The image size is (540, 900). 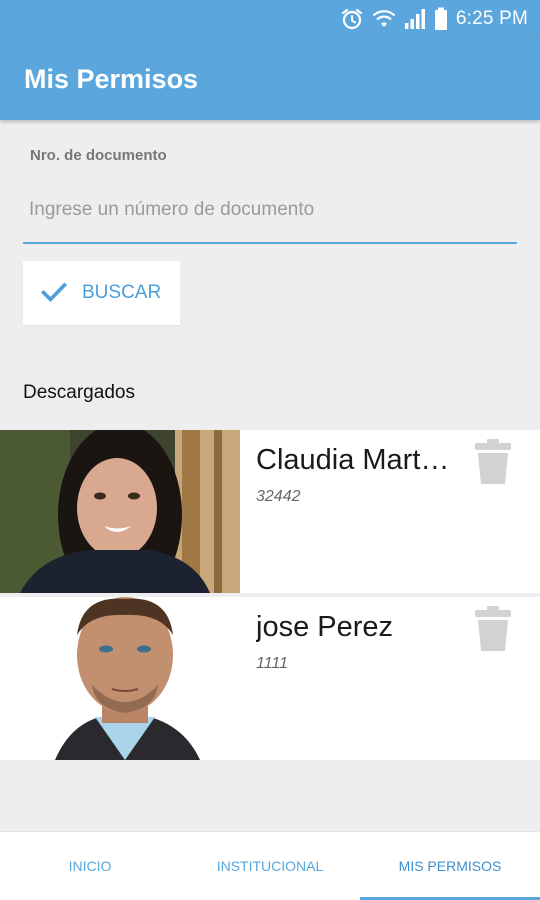 What do you see at coordinates (98, 155) in the screenshot?
I see `document-label: Nro. de documento` at bounding box center [98, 155].